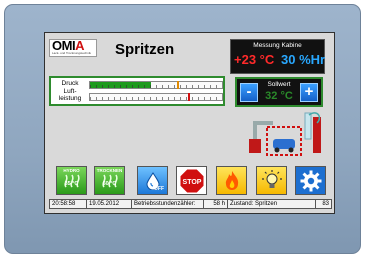 This screenshot has height=260, width=367. What do you see at coordinates (277, 45) in the screenshot?
I see `cabin-measurement-label: Messung Kabine` at bounding box center [277, 45].